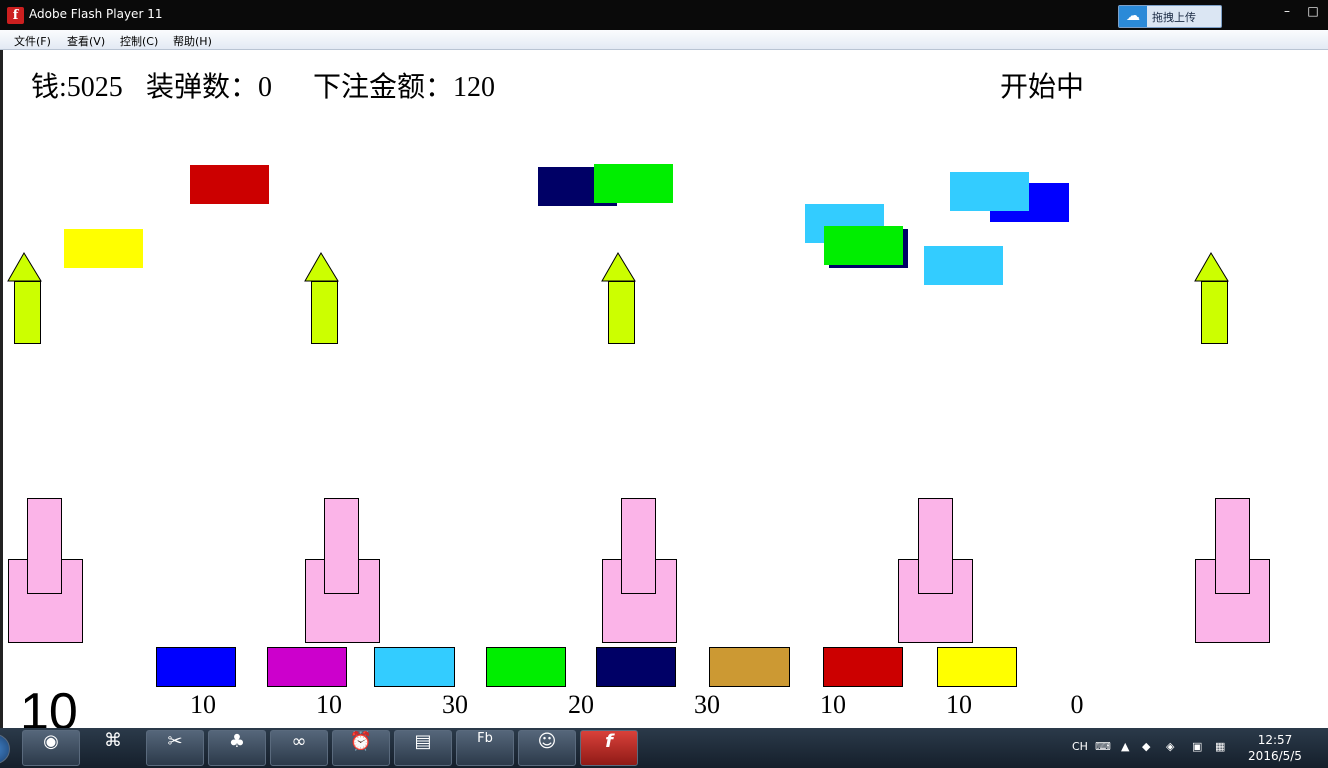 This screenshot has width=1328, height=768. What do you see at coordinates (361, 748) in the screenshot?
I see `alarm-icon: ⏰` at bounding box center [361, 748].